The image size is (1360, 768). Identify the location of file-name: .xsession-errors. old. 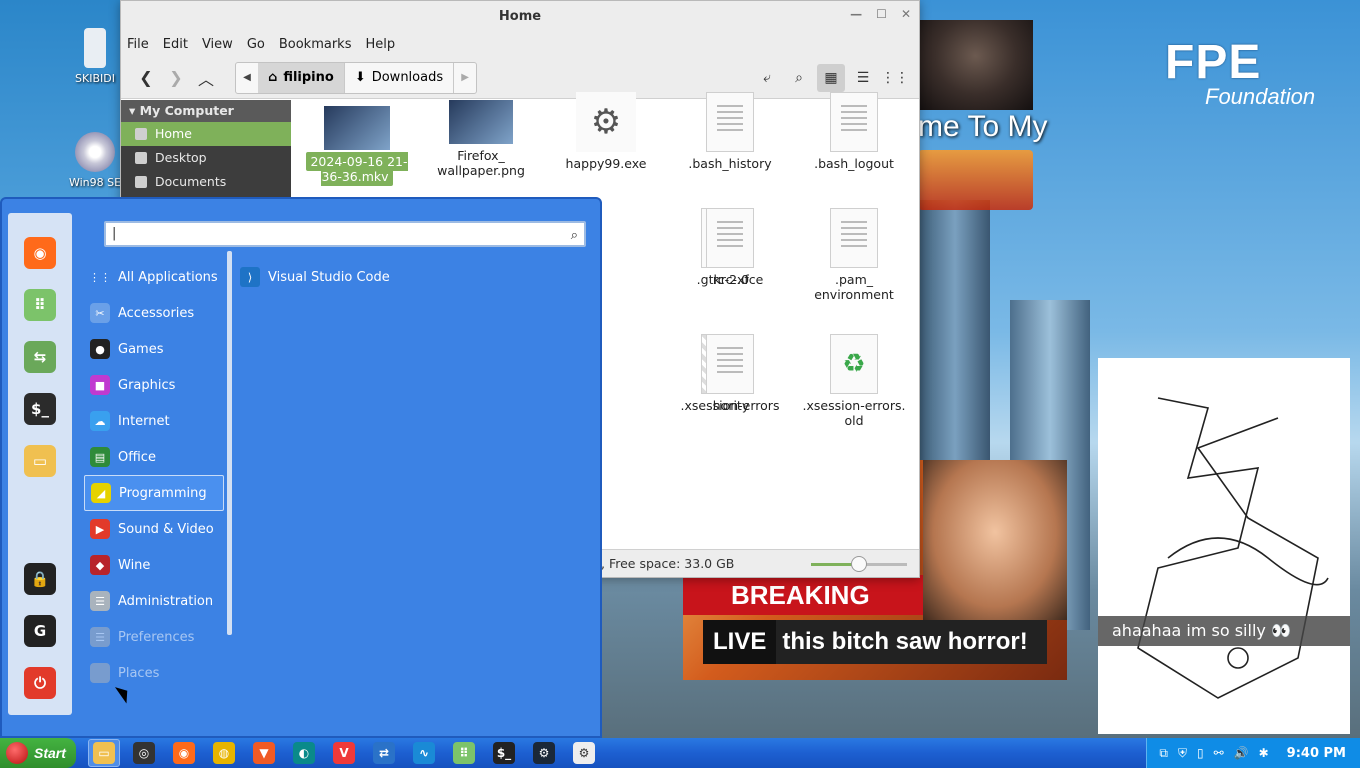
(854, 413).